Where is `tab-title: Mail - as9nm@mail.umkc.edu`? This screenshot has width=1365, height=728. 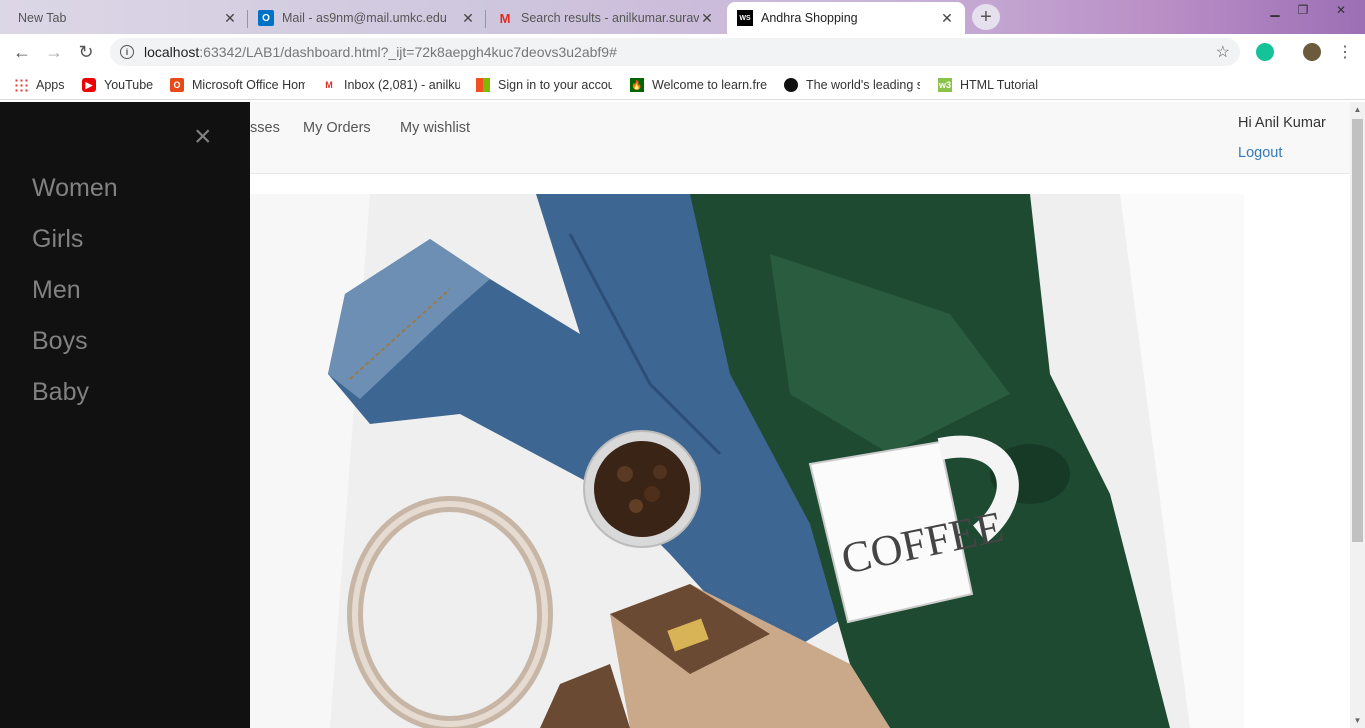 tab-title: Mail - as9nm@mail.umkc.edu is located at coordinates (364, 18).